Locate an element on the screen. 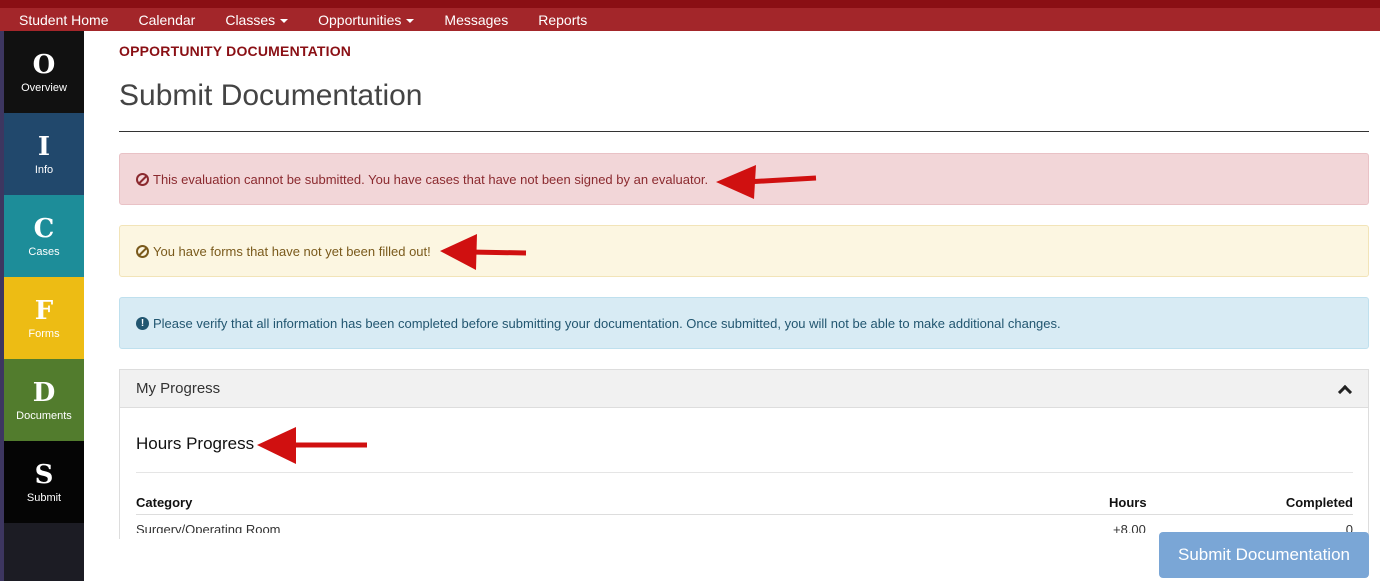 The height and width of the screenshot is (581, 1380). section-title: Hours Progress is located at coordinates (195, 443).